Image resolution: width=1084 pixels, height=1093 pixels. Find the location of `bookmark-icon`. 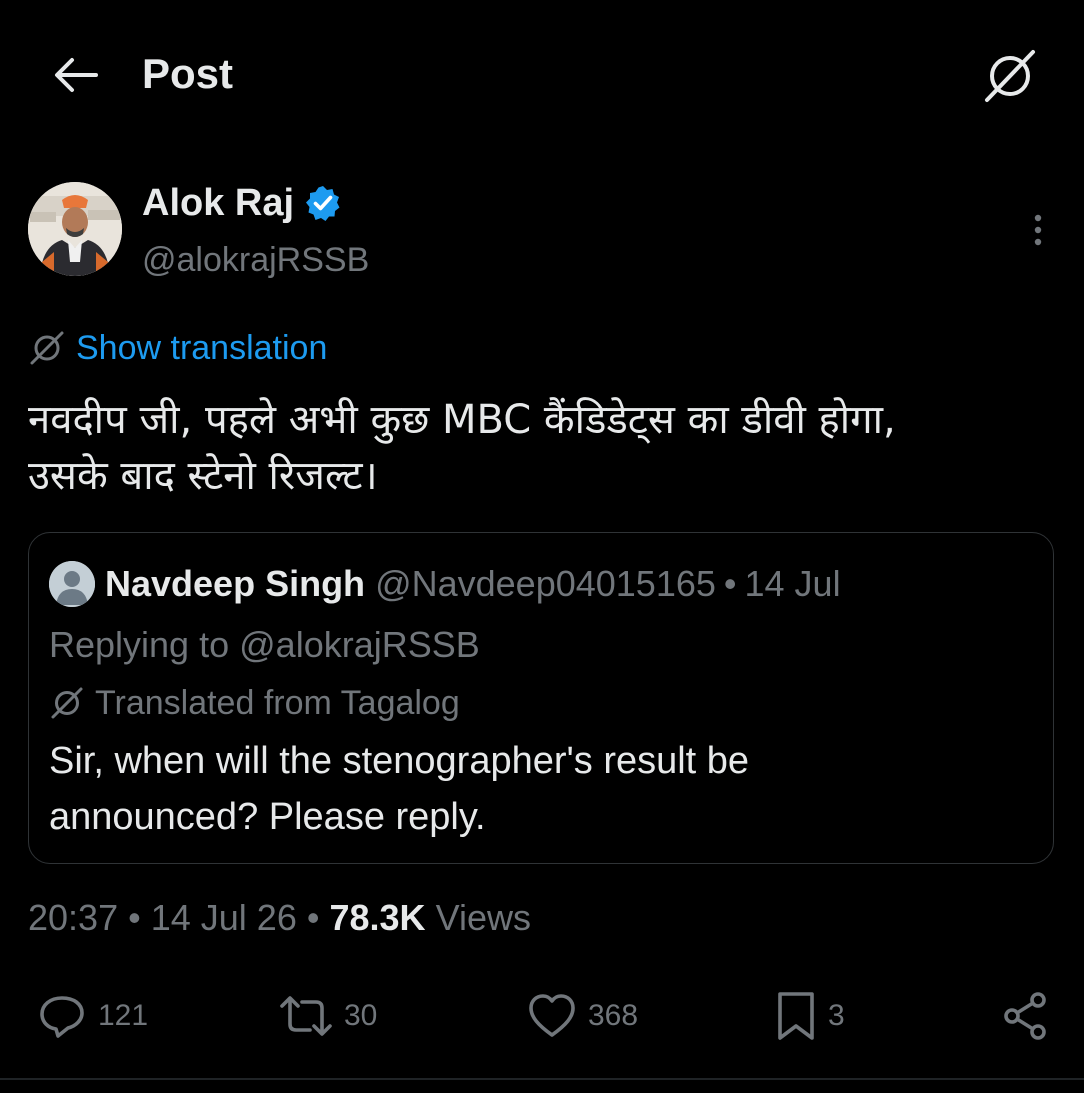

bookmark-icon is located at coordinates (796, 1016).